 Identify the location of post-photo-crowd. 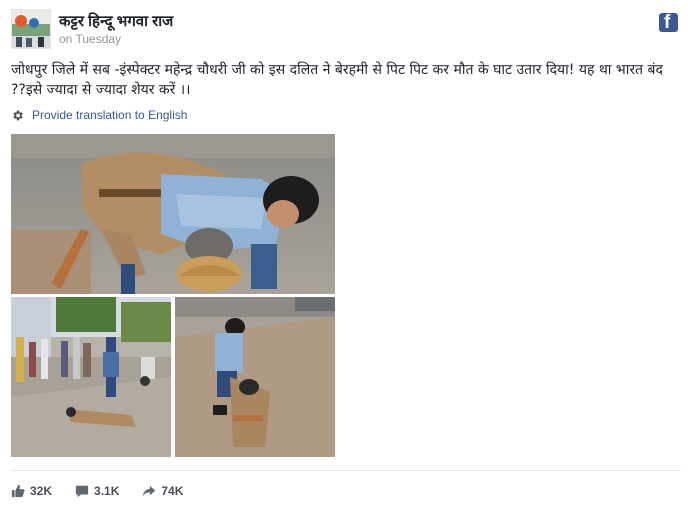
(91, 377).